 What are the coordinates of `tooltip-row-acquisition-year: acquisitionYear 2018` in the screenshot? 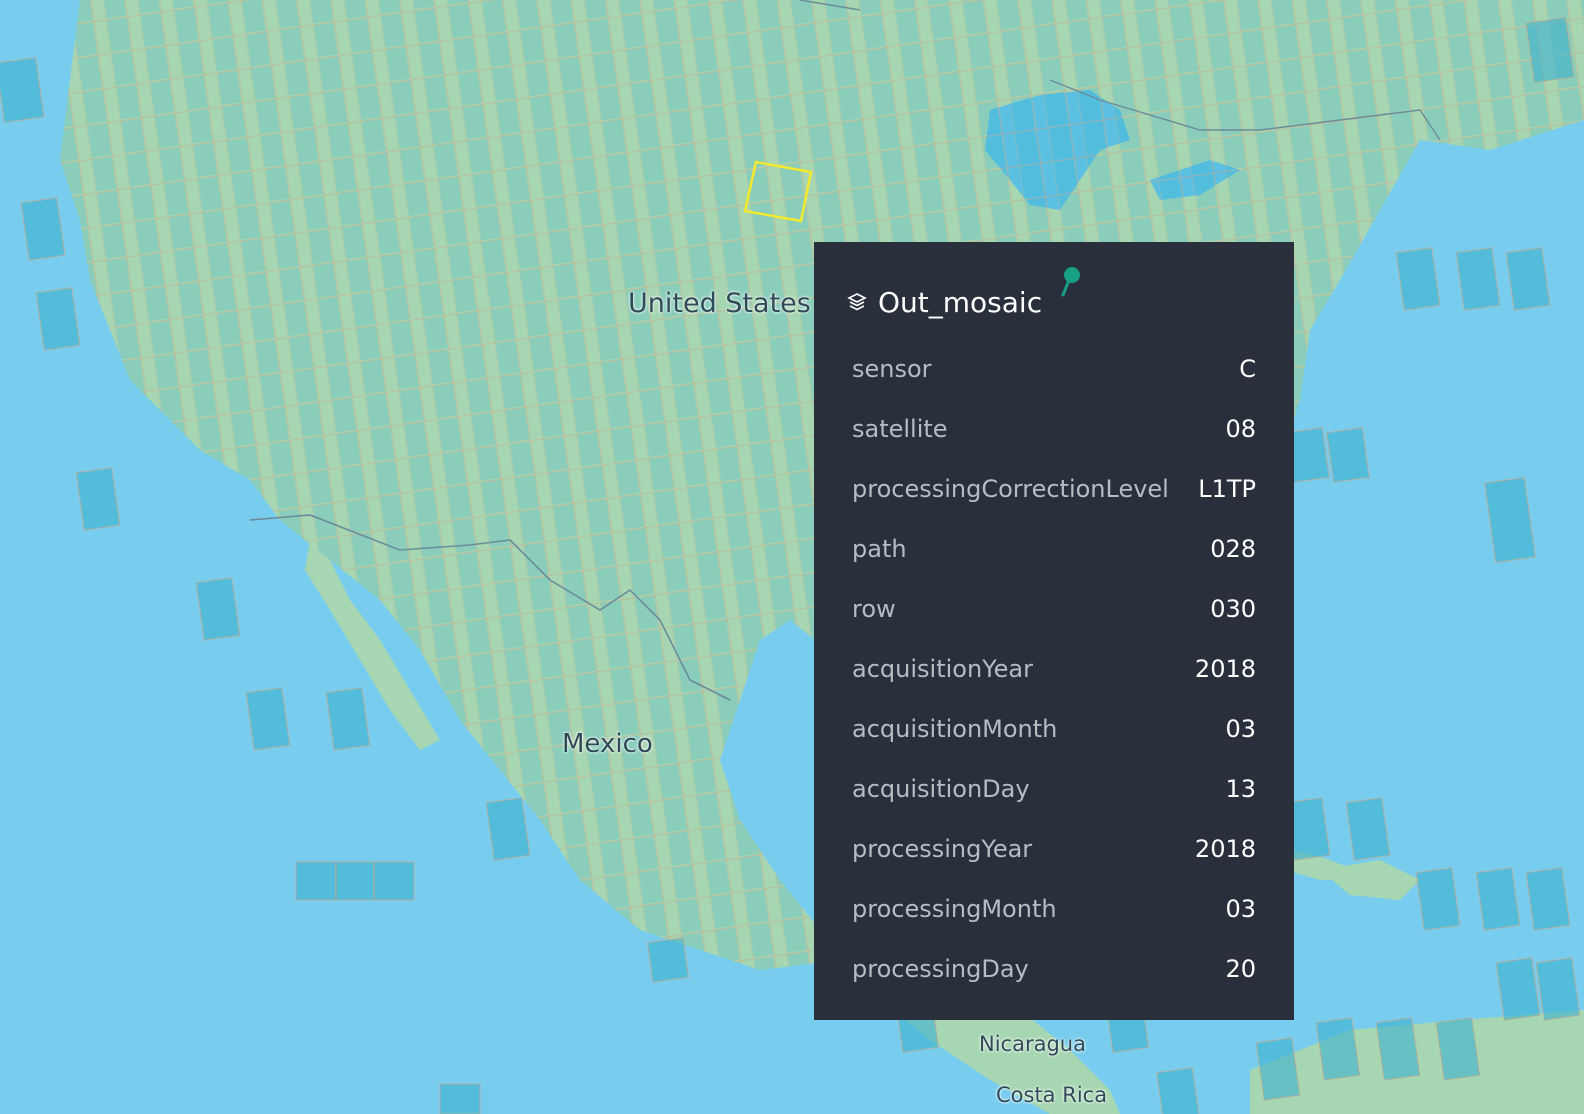 It's located at (1054, 669).